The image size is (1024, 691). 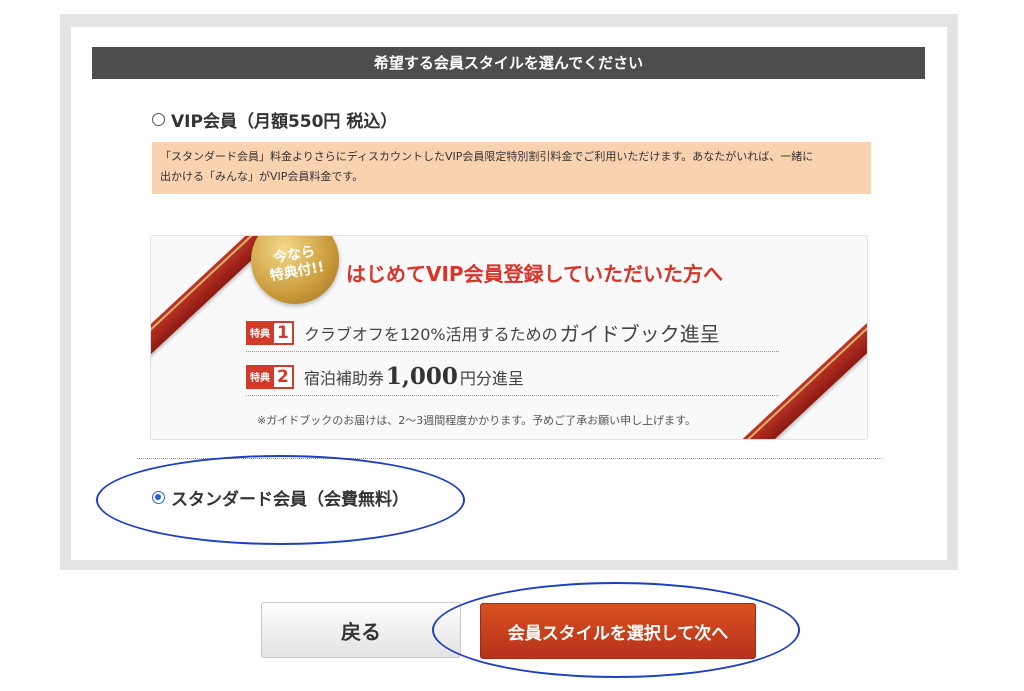 What do you see at coordinates (618, 631) in the screenshot?
I see `next-button: 会員スタイルを選択して次へ` at bounding box center [618, 631].